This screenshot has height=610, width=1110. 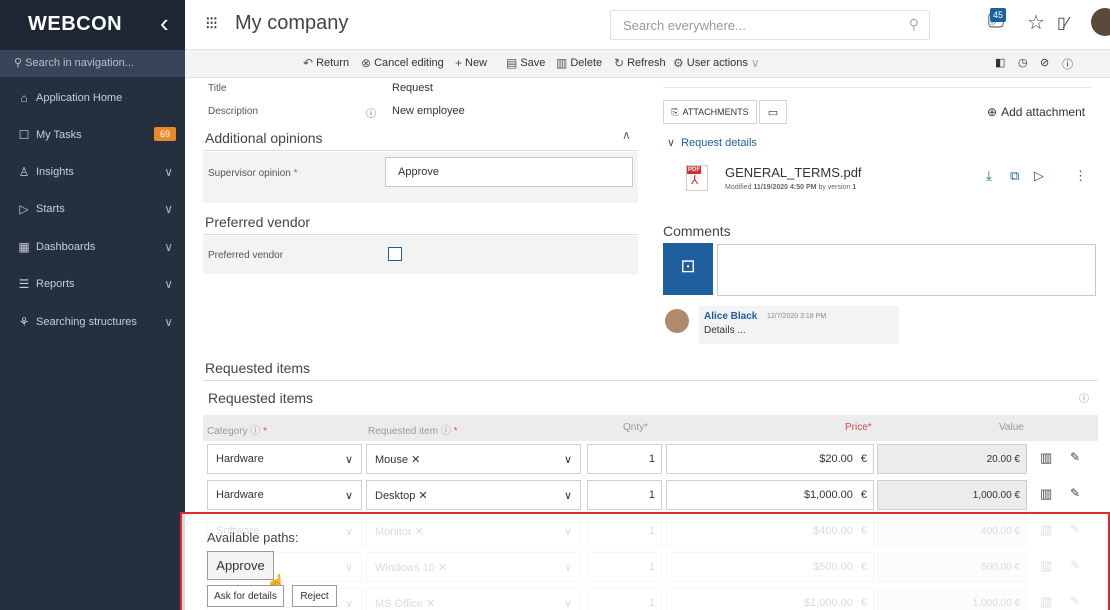 What do you see at coordinates (863, 459) in the screenshot?
I see `currency-symbol: €` at bounding box center [863, 459].